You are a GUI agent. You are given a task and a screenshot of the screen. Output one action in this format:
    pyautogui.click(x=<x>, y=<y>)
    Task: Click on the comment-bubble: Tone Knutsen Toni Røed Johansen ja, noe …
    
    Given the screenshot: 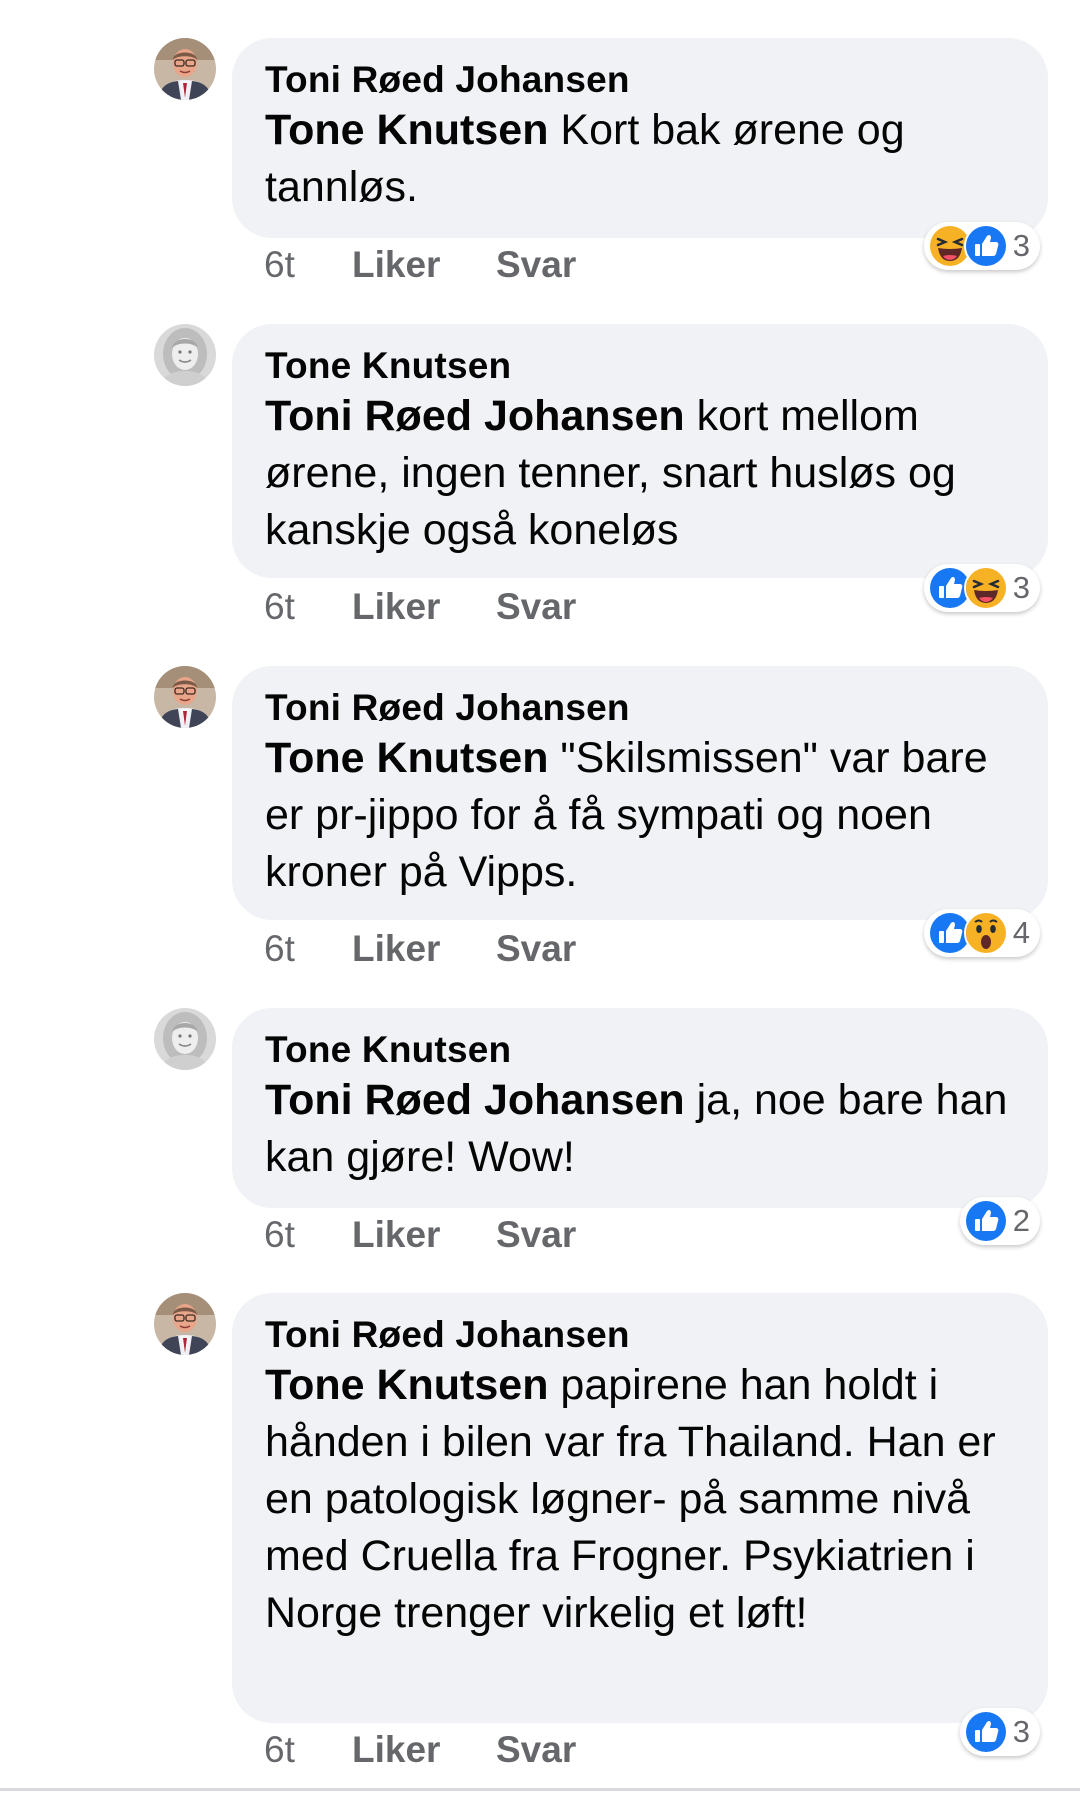 What is the action you would take?
    pyautogui.click(x=640, y=1108)
    